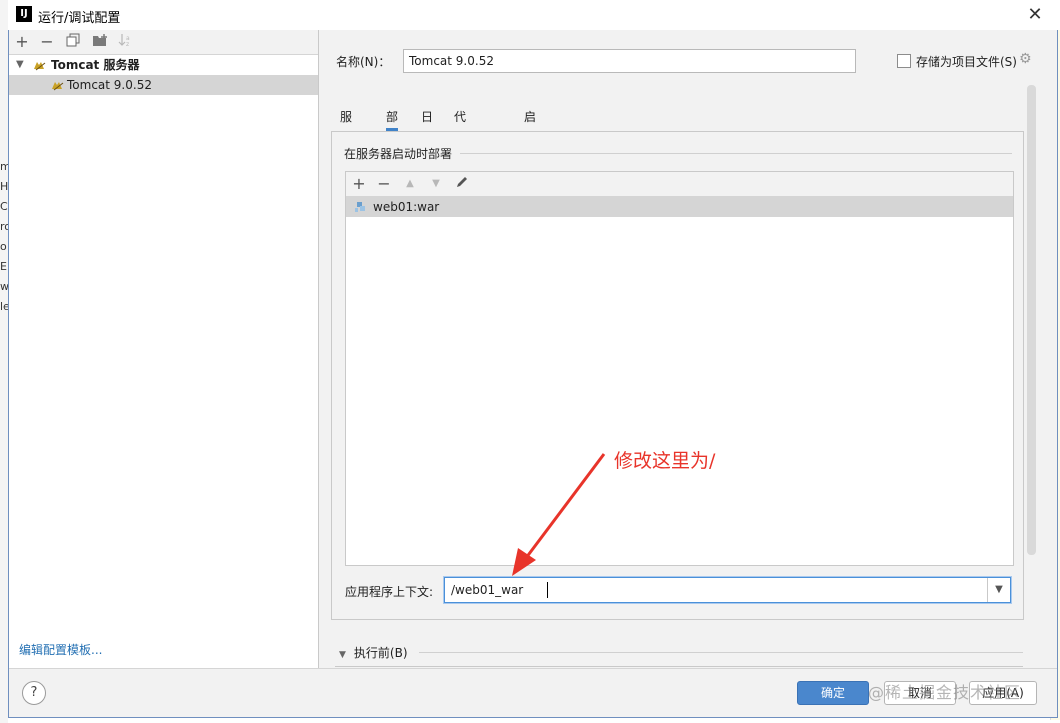 The image size is (1060, 723). I want to click on before-launch-toggle: ▼ 执行前(B), so click(373, 652).